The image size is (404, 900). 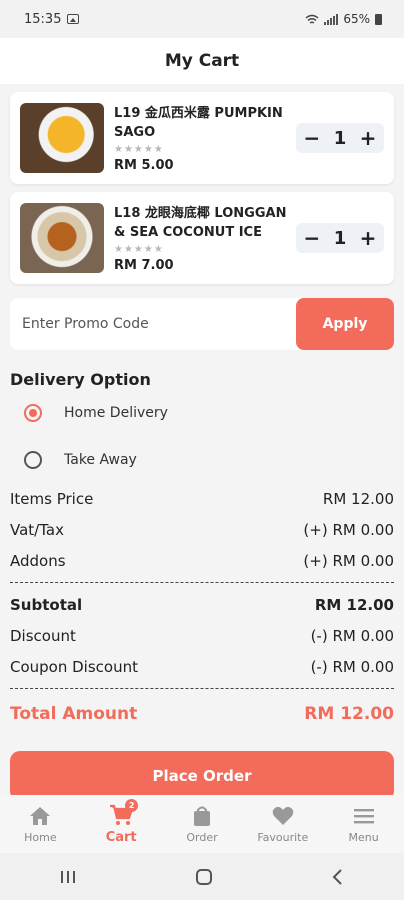 I want to click on system-navigation-bar, so click(x=202, y=876).